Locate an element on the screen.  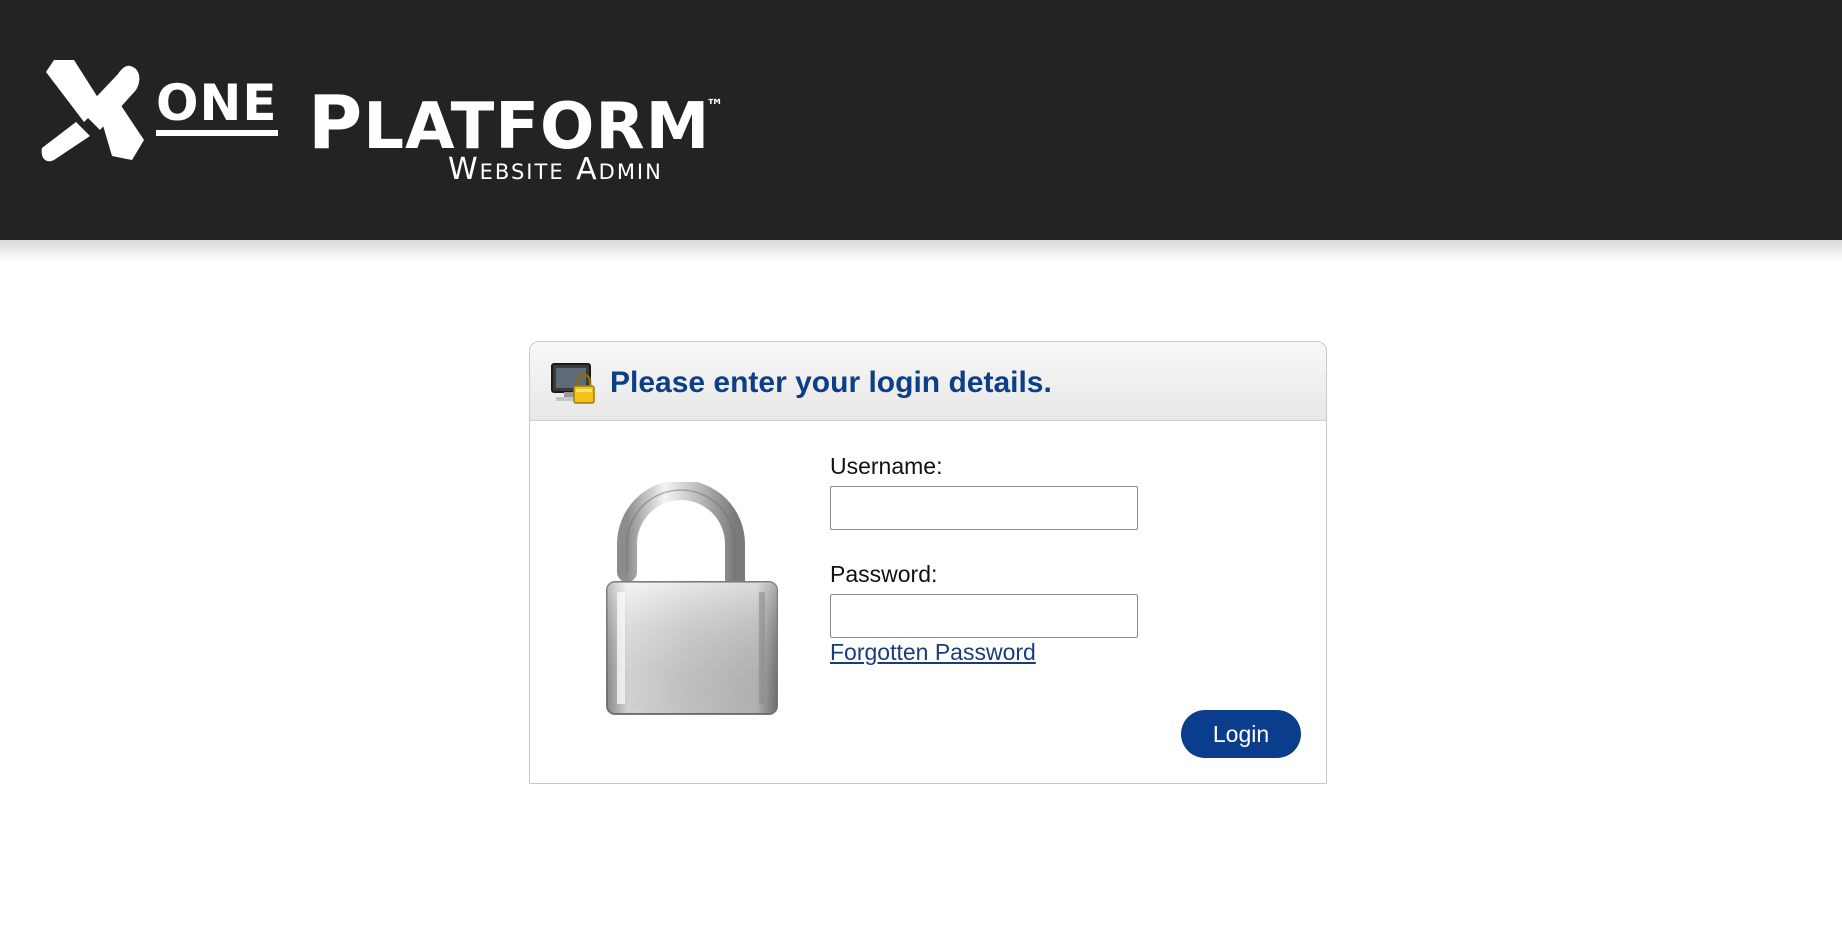
logo-platform-initial: P is located at coordinates (336, 123).